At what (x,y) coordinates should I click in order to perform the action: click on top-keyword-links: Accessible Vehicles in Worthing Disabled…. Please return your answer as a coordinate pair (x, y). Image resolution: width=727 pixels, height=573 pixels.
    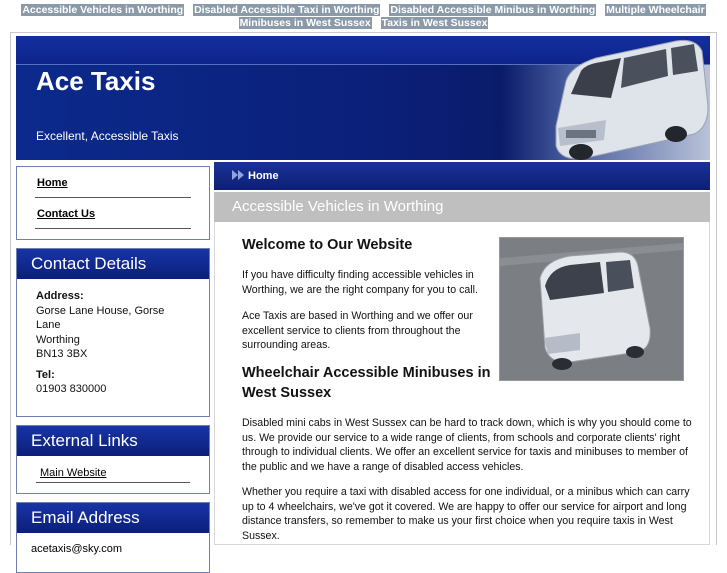
    Looking at the image, I should click on (363, 16).